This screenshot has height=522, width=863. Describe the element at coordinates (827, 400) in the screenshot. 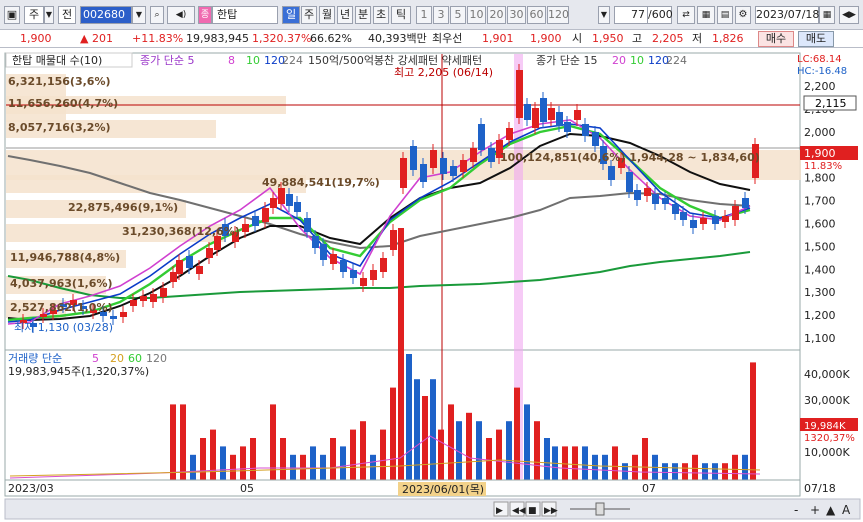

I see `volume-tick-label: 30,000K` at that location.